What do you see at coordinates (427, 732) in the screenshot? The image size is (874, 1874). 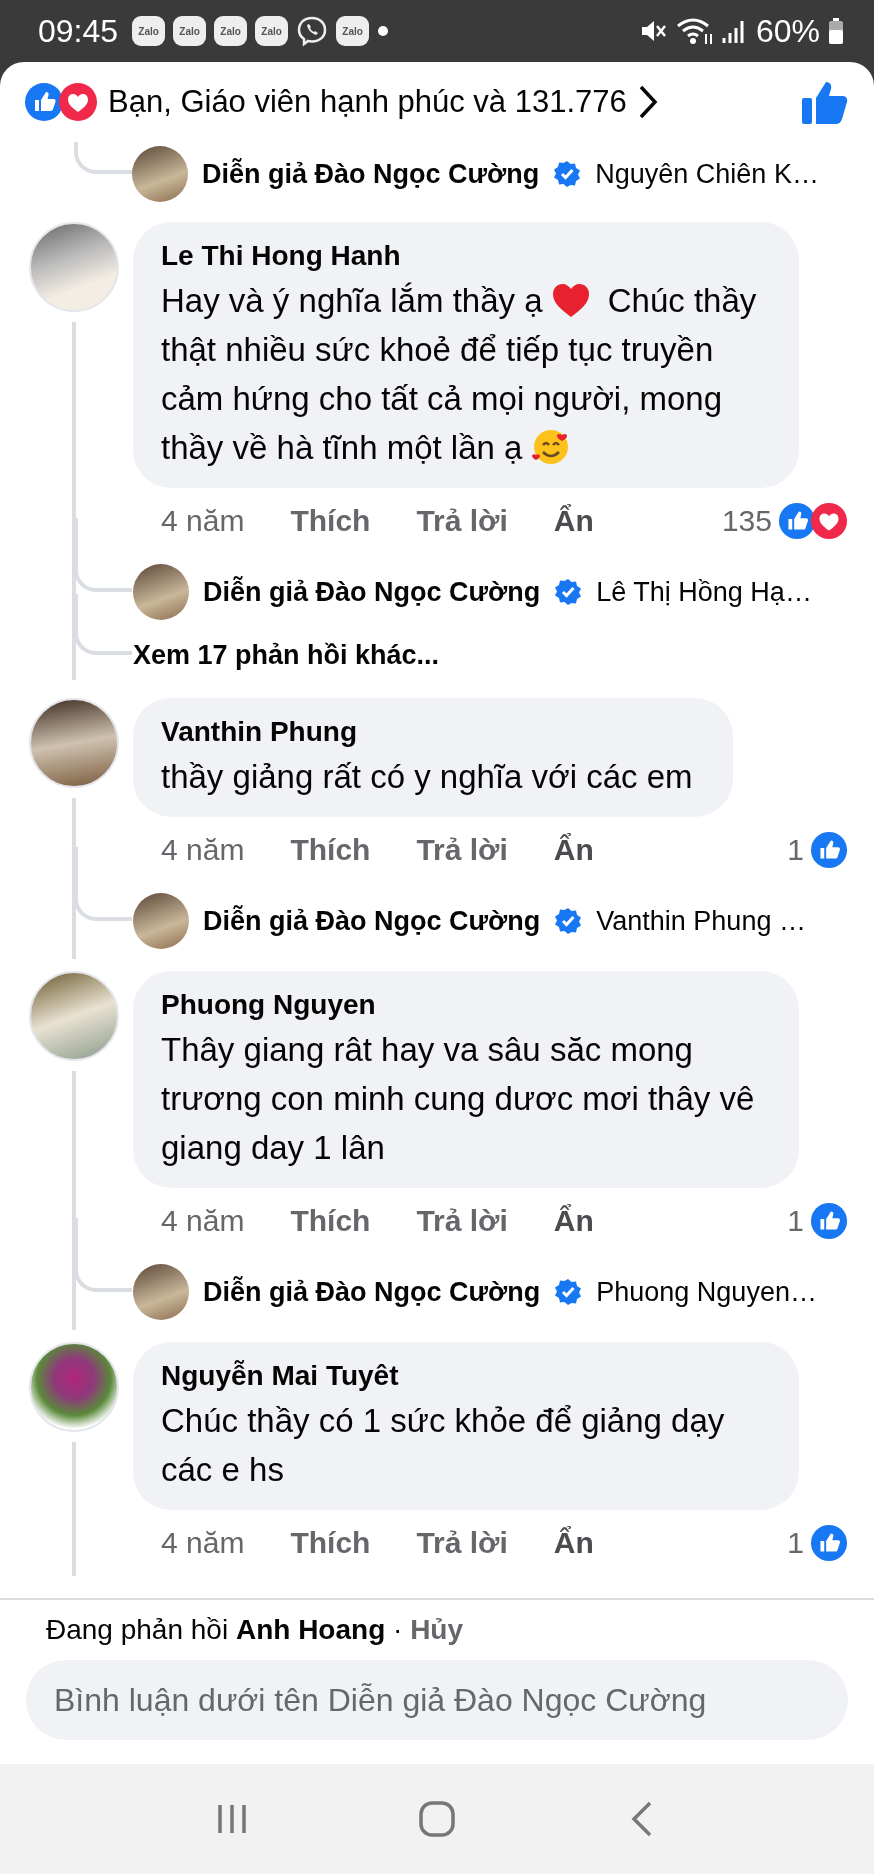 I see `comment-author: Vanthin Phung` at bounding box center [427, 732].